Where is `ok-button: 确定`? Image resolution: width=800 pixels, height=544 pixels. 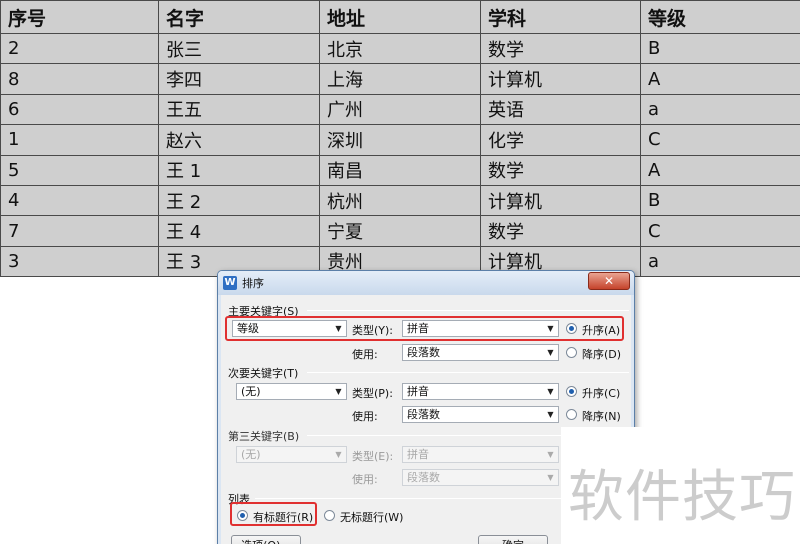 ok-button: 确定 is located at coordinates (513, 539).